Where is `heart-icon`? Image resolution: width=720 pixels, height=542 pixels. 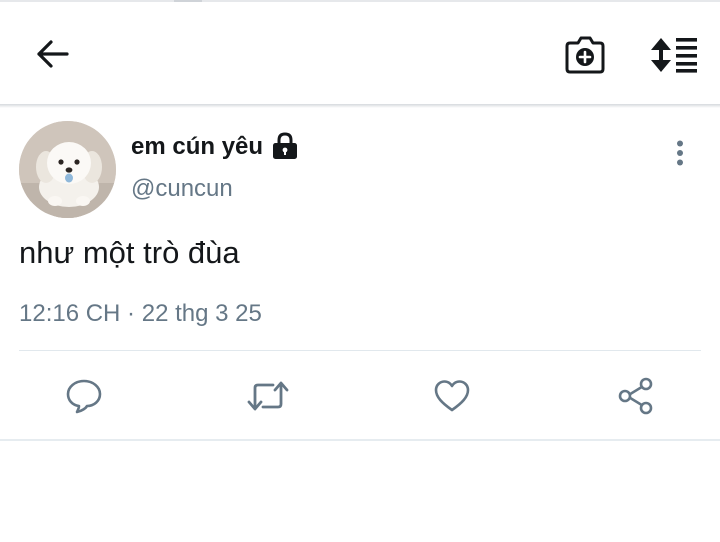
heart-icon is located at coordinates (452, 396).